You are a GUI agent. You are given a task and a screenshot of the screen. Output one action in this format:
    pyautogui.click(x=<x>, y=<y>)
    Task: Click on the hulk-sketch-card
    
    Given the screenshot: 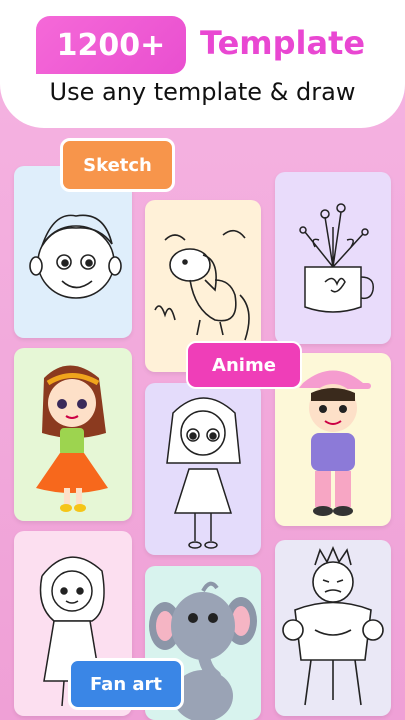 What is the action you would take?
    pyautogui.click(x=333, y=628)
    